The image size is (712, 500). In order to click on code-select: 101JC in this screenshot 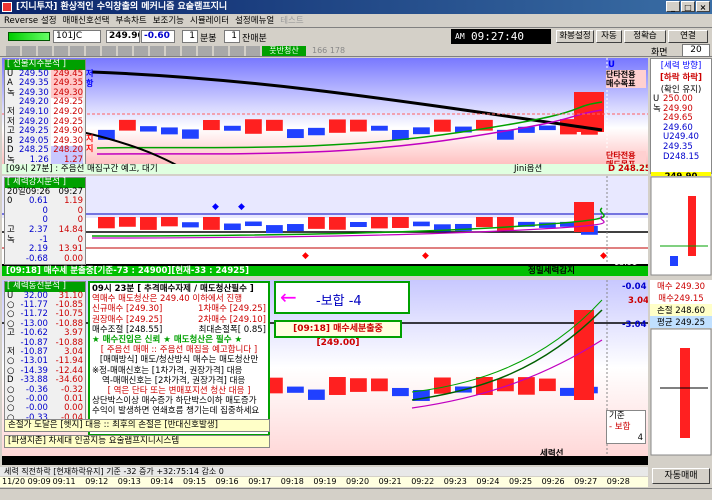, I will do `click(77, 36)`.